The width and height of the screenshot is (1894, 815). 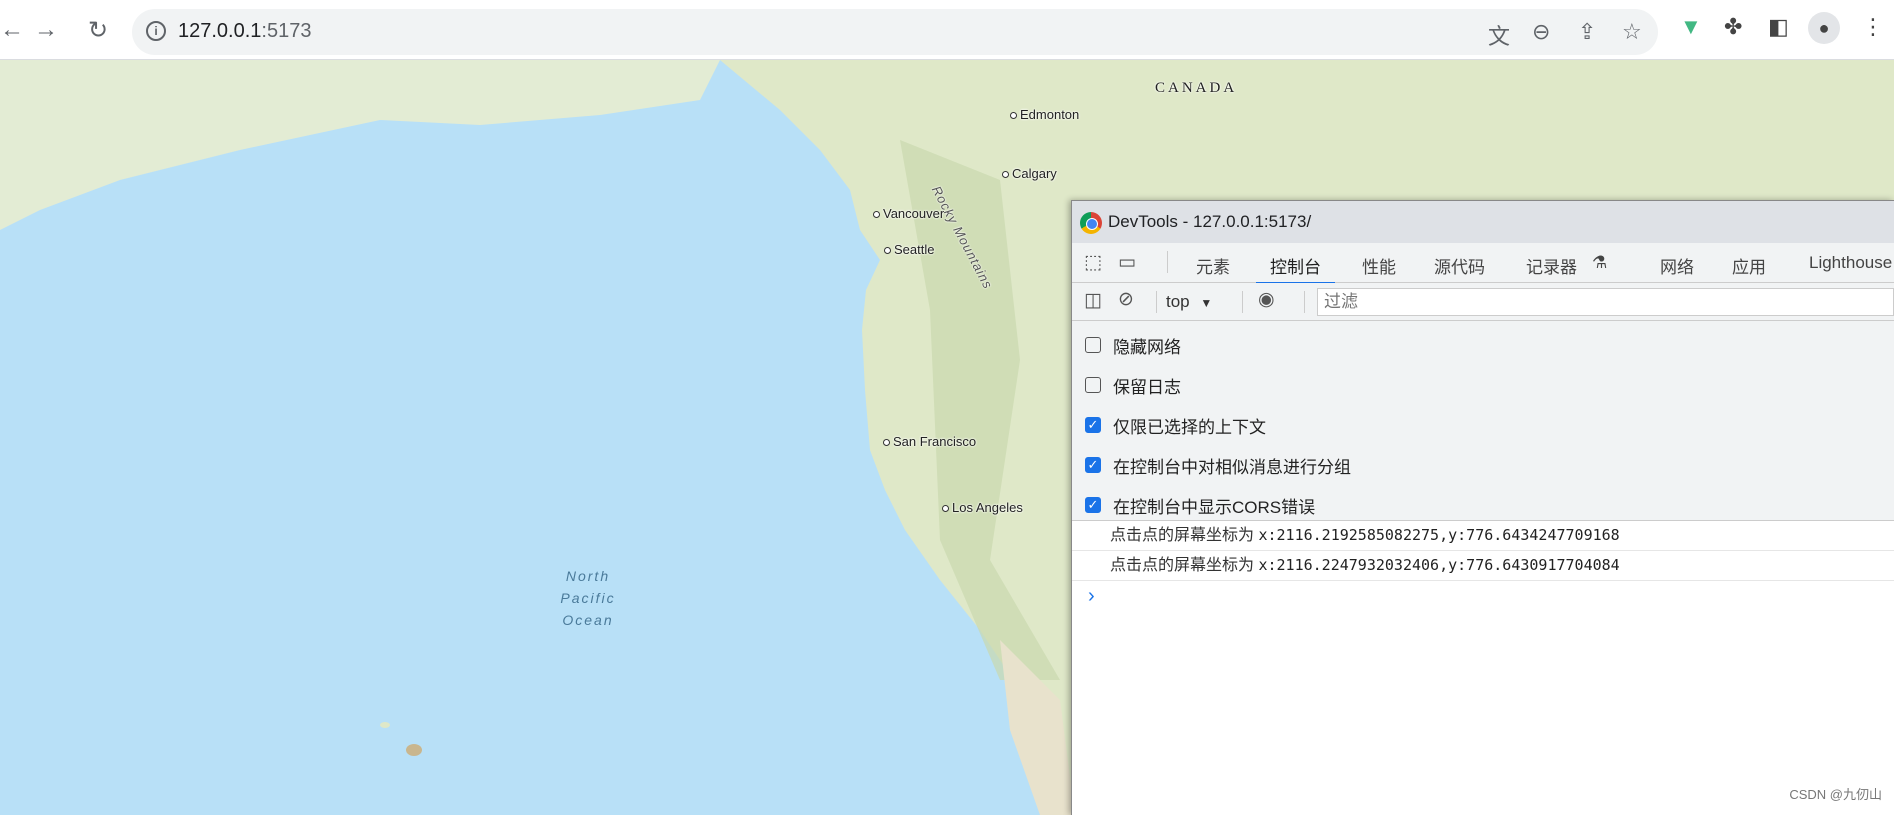 What do you see at coordinates (908, 213) in the screenshot?
I see `city-vancouver: Vancouver` at bounding box center [908, 213].